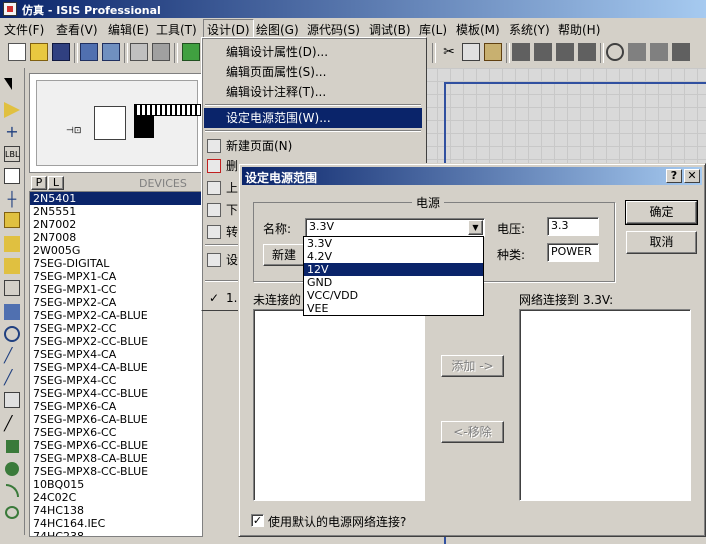 This screenshot has height=544, width=706. What do you see at coordinates (573, 226) in the screenshot?
I see `voltage-input: 3.3` at bounding box center [573, 226].